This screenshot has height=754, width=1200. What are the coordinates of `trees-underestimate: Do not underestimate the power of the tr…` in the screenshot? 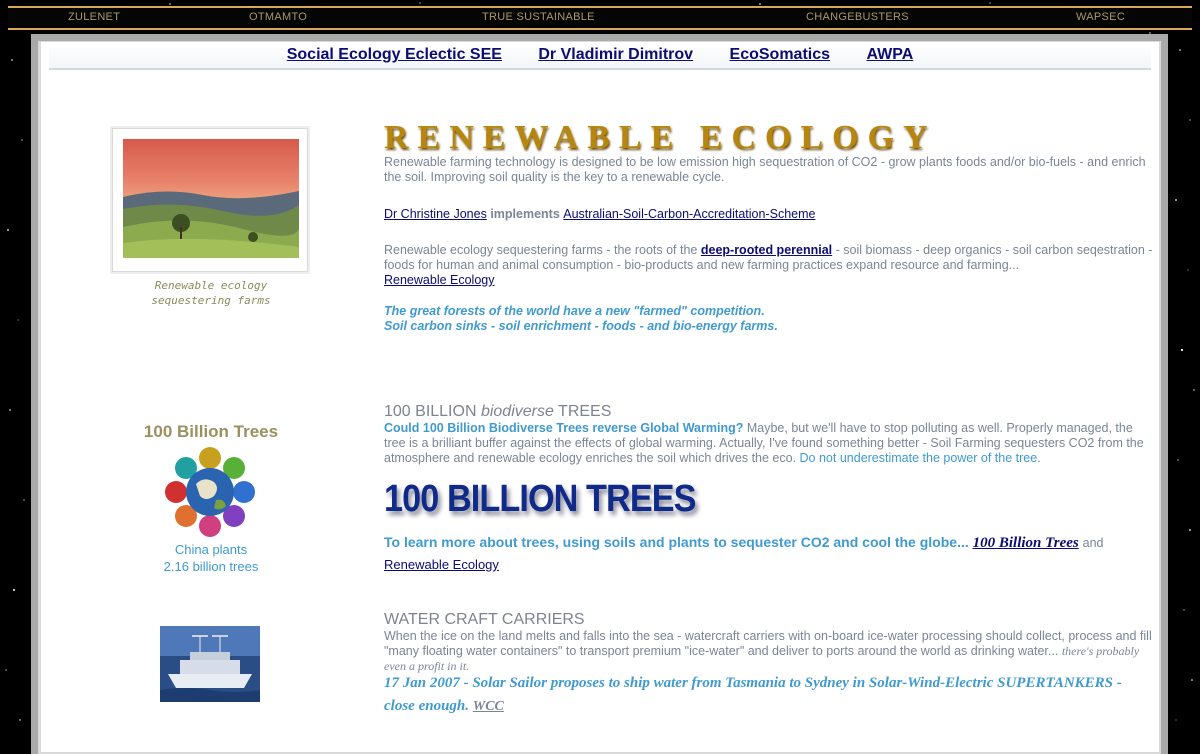 It's located at (920, 458).